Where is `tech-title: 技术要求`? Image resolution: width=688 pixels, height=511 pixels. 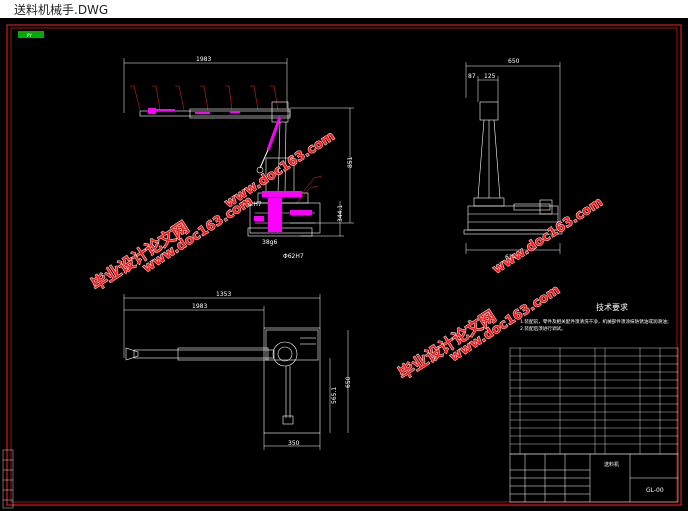 tech-title: 技术要求 is located at coordinates (612, 307).